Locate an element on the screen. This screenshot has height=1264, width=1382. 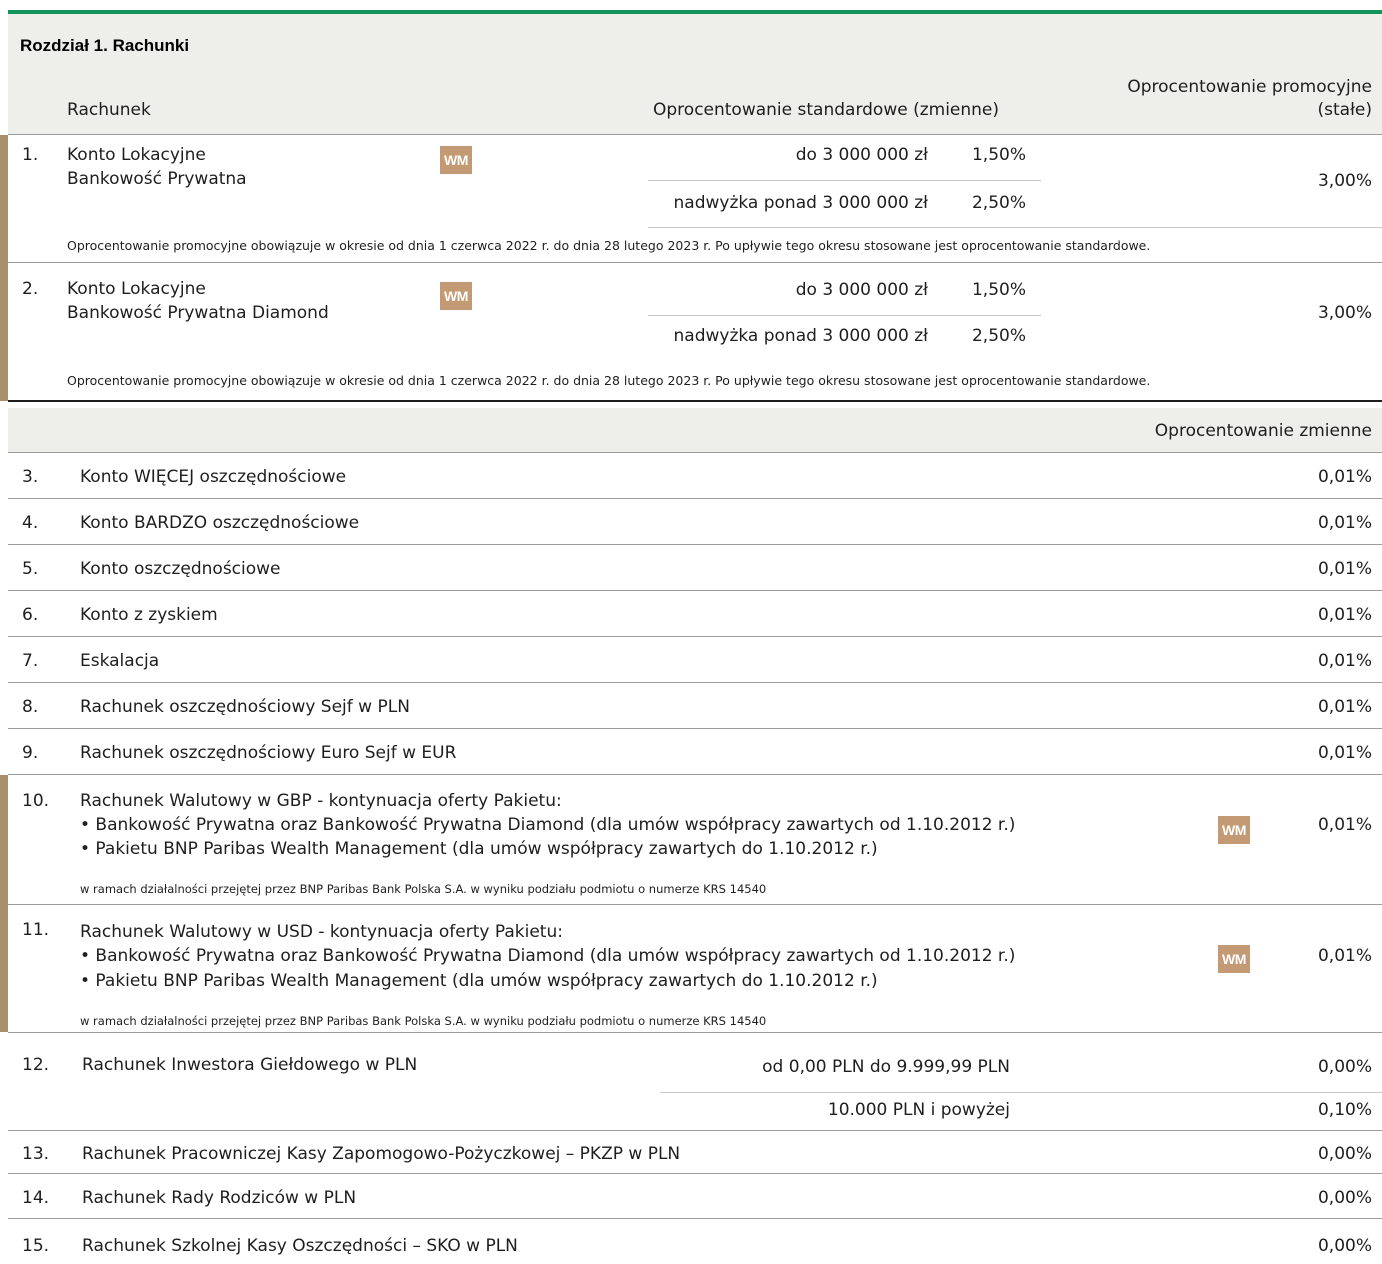
row-number: 7. is located at coordinates (30, 661).